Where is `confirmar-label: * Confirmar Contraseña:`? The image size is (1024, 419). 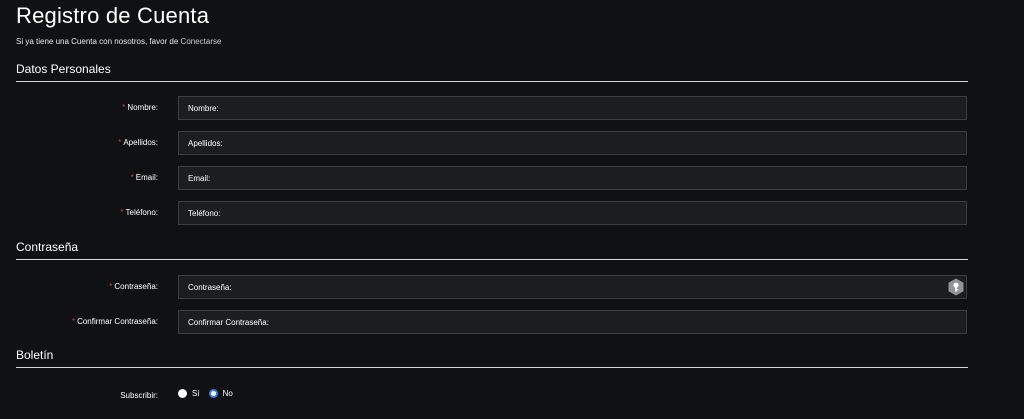 confirmar-label: * Confirmar Contraseña: is located at coordinates (115, 321).